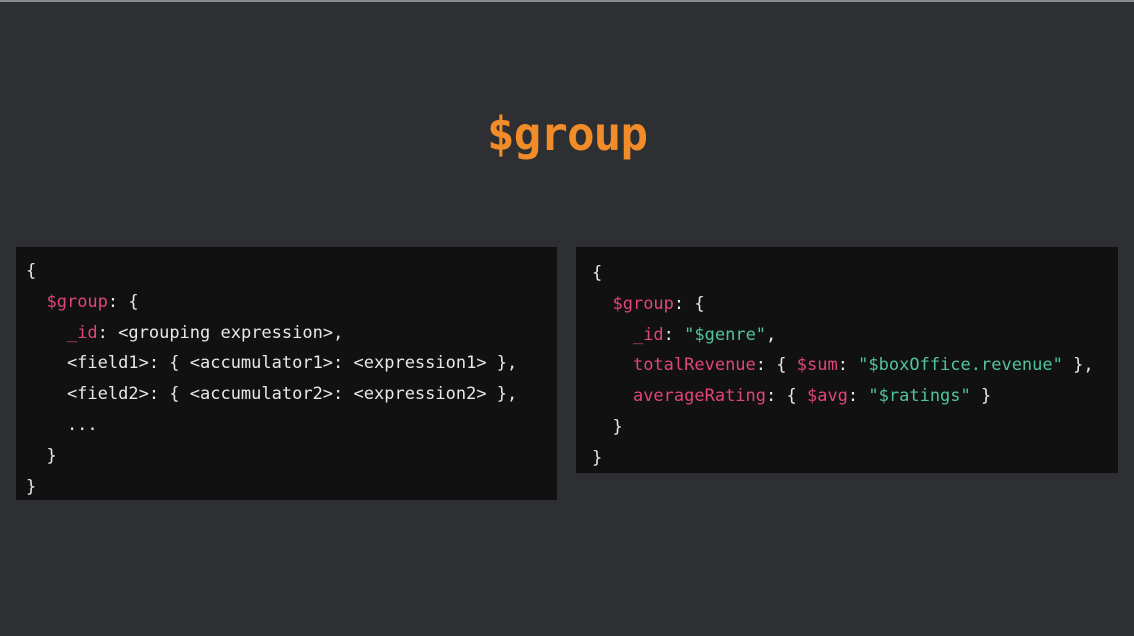 This screenshot has width=1134, height=636. Describe the element at coordinates (919, 396) in the screenshot. I see `code-string: "$ratings"` at that location.